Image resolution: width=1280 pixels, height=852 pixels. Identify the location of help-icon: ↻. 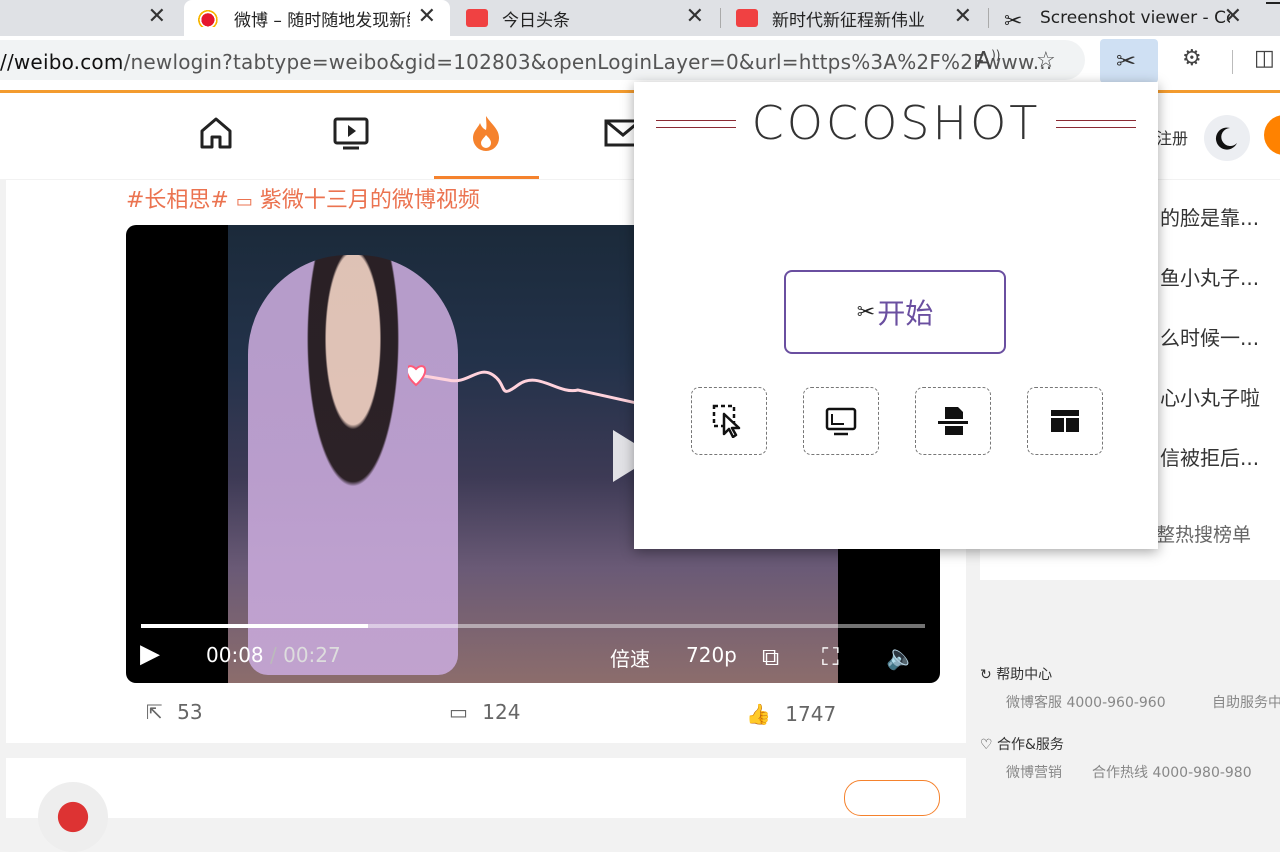
(986, 675).